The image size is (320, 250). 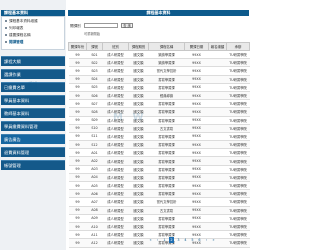 What do you see at coordinates (14, 28) in the screenshot?
I see `sub-item-print-report: 列印報表` at bounding box center [14, 28].